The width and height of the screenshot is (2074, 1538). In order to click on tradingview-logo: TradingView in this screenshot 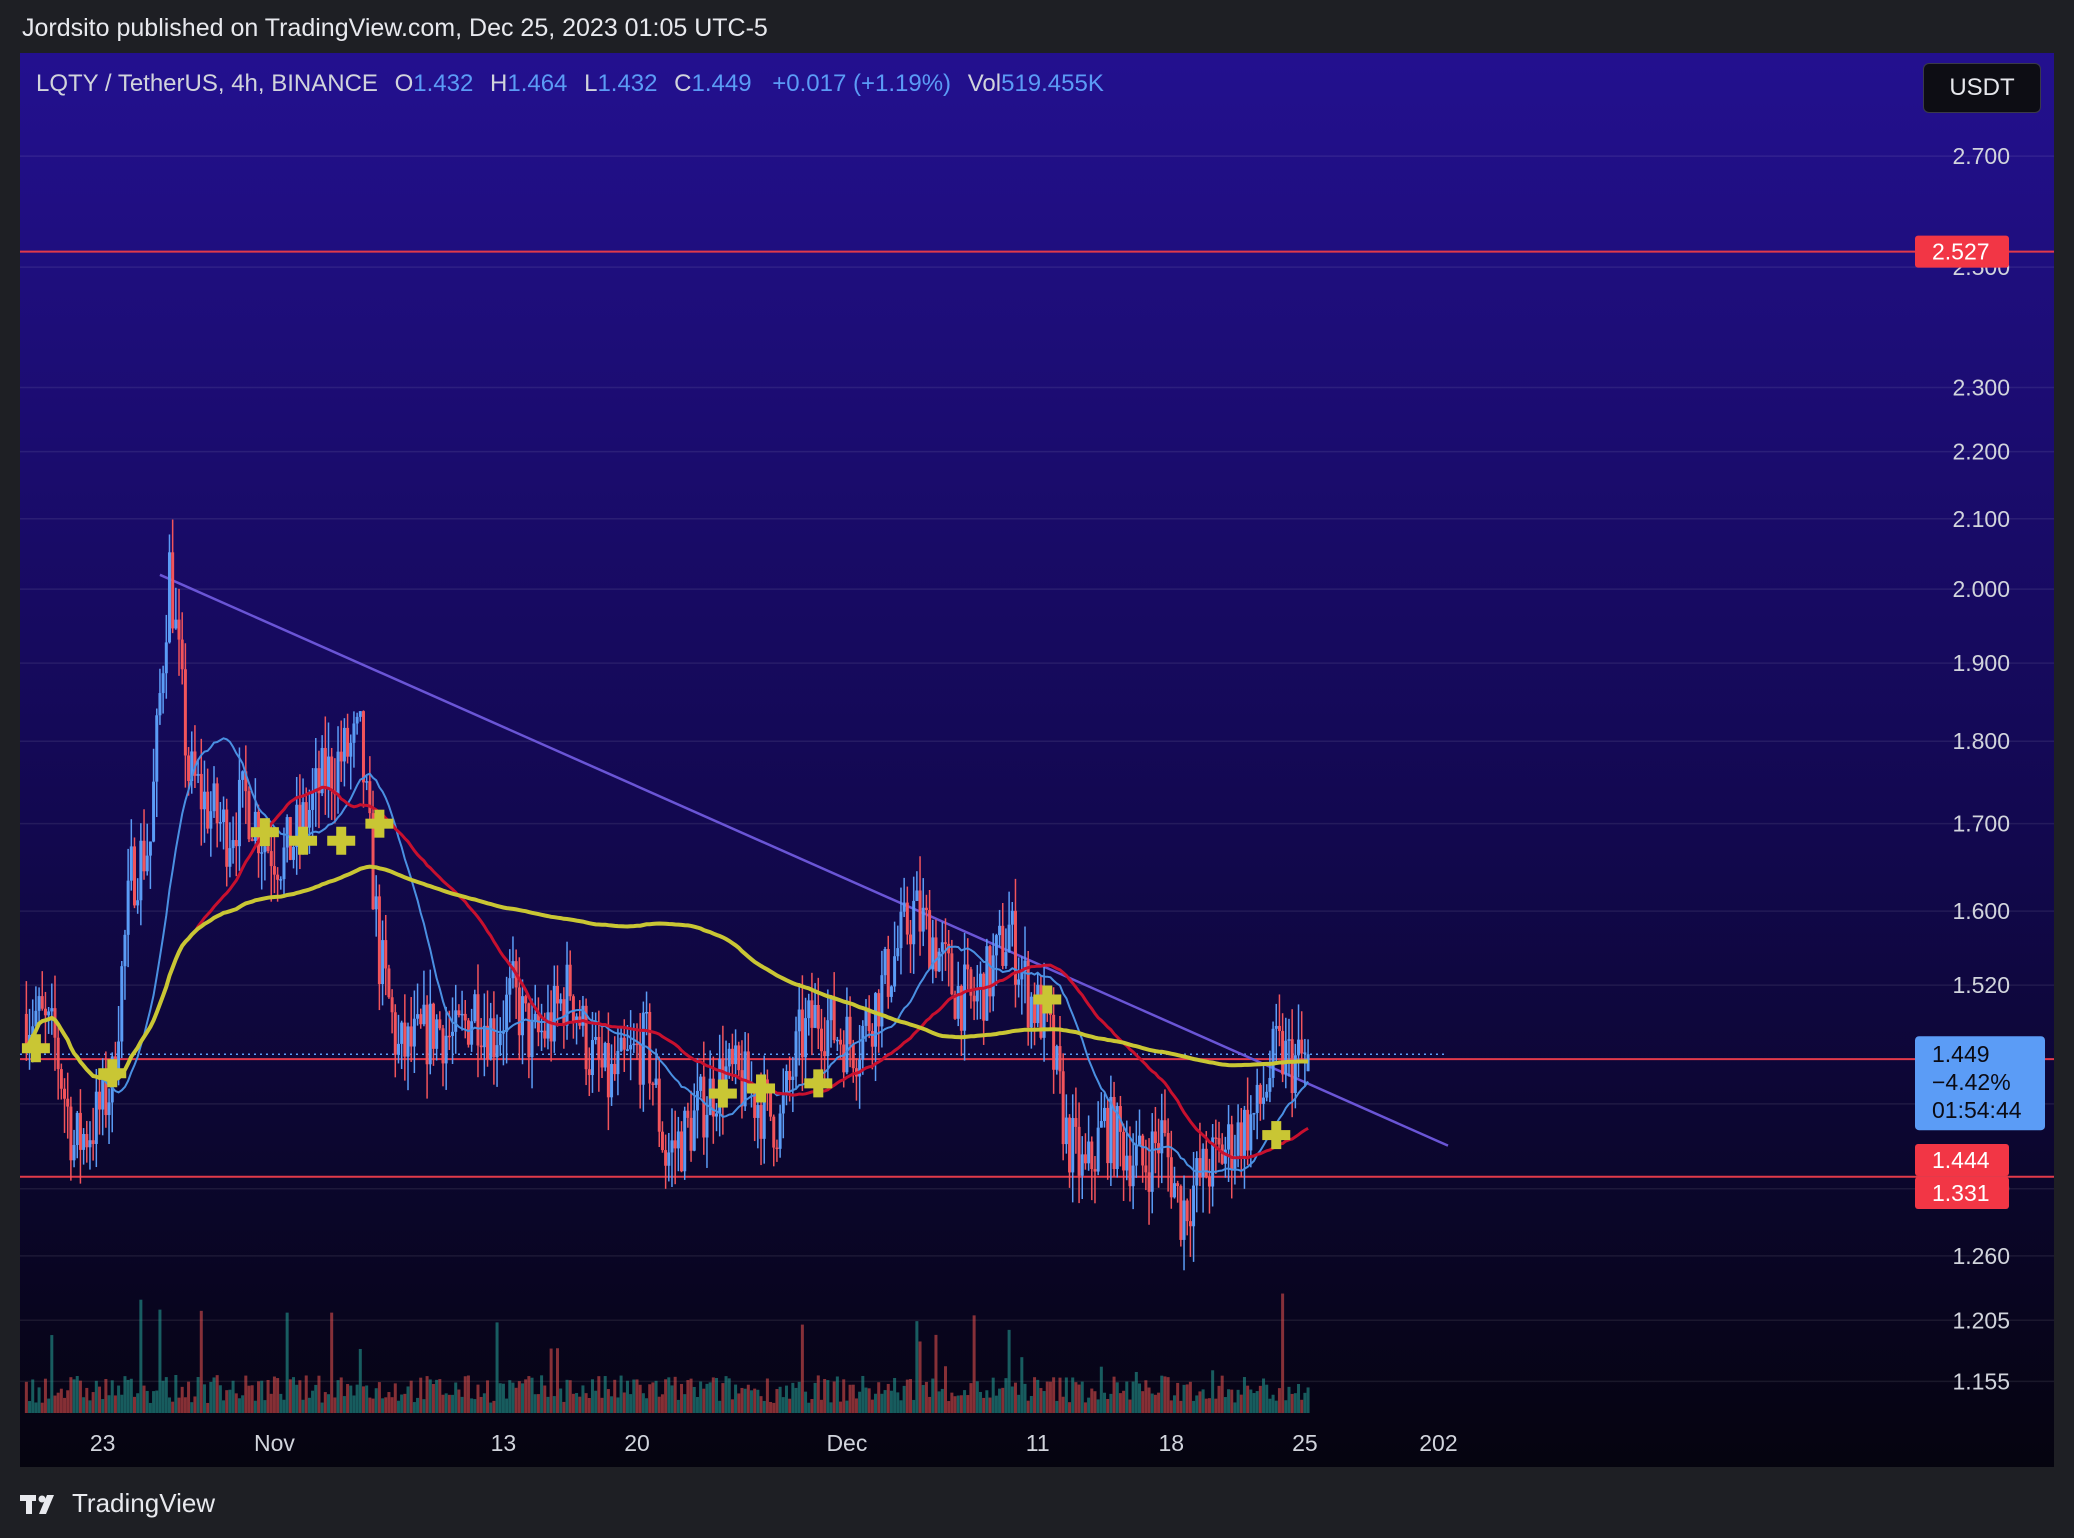, I will do `click(117, 1503)`.